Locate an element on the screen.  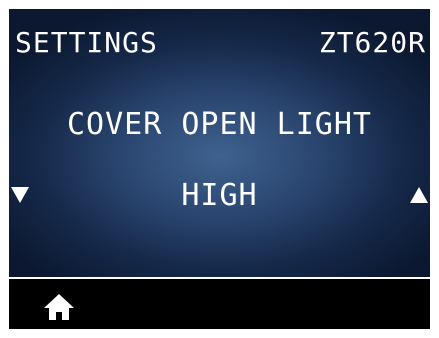
home-icon is located at coordinates (59, 307).